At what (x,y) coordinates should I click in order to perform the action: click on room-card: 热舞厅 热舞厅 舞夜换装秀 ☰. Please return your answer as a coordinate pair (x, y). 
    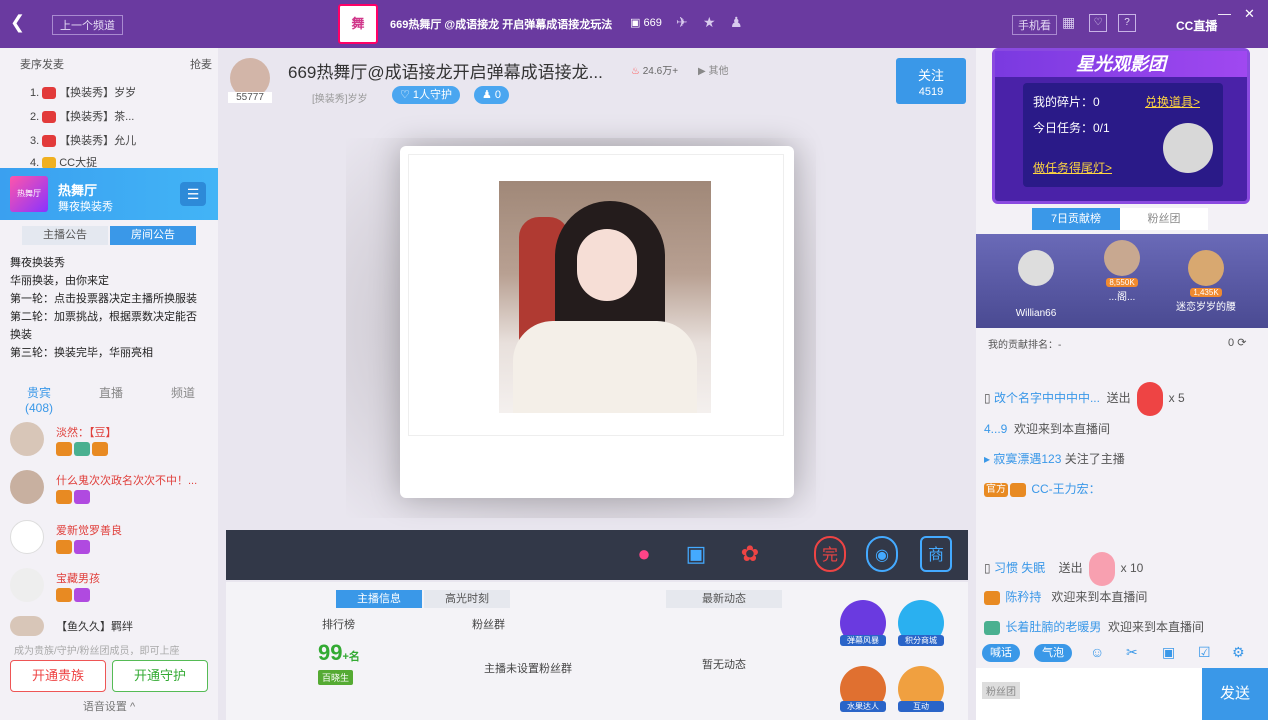
    Looking at the image, I should click on (109, 194).